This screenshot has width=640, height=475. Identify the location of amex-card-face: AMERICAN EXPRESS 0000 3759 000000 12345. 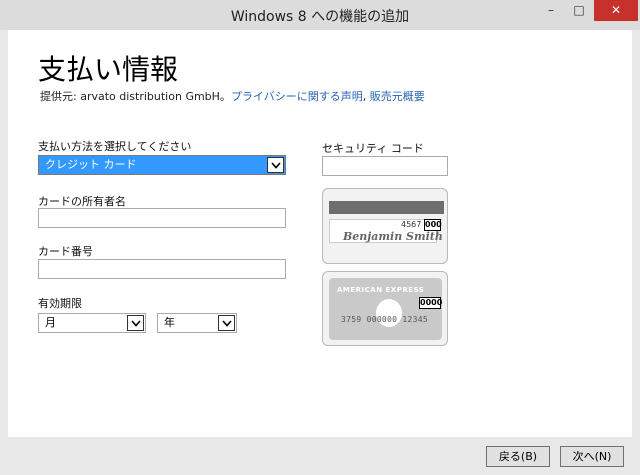
(385, 309).